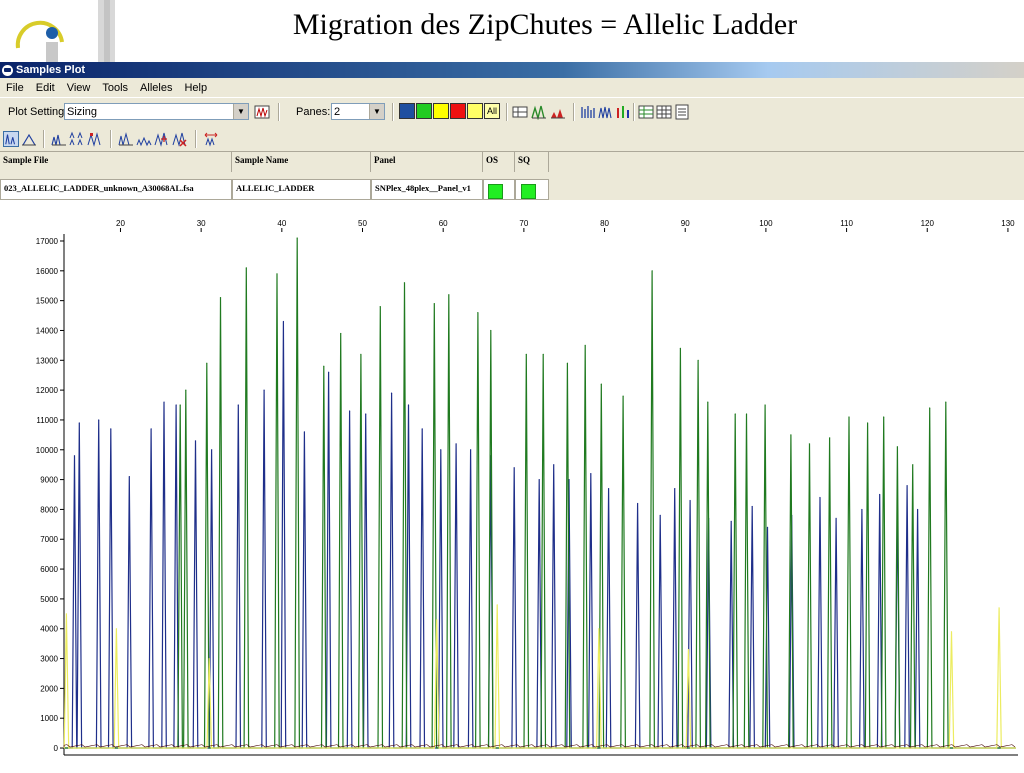 The width and height of the screenshot is (1024, 773). I want to click on double-peak-icon, so click(77, 139).